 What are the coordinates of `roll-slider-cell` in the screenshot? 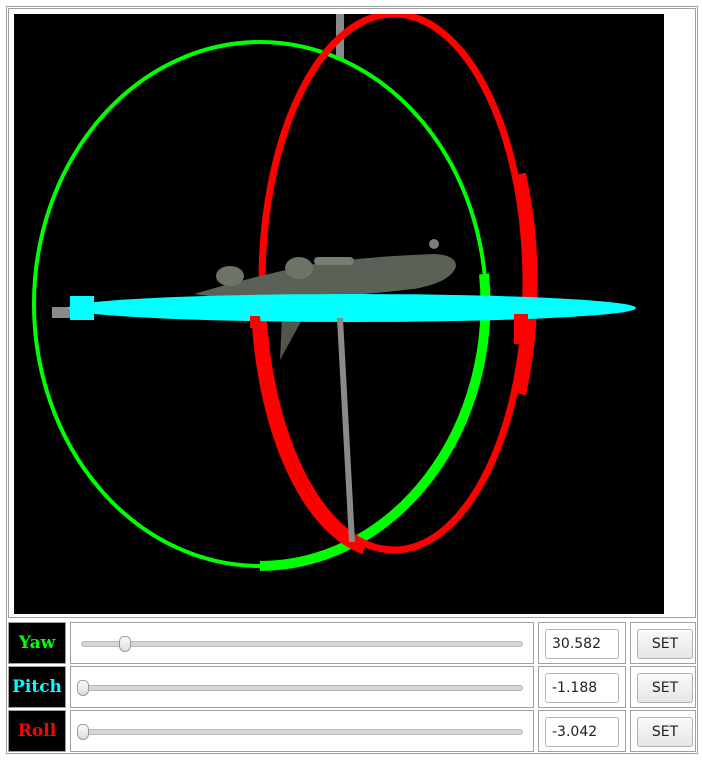 It's located at (302, 731).